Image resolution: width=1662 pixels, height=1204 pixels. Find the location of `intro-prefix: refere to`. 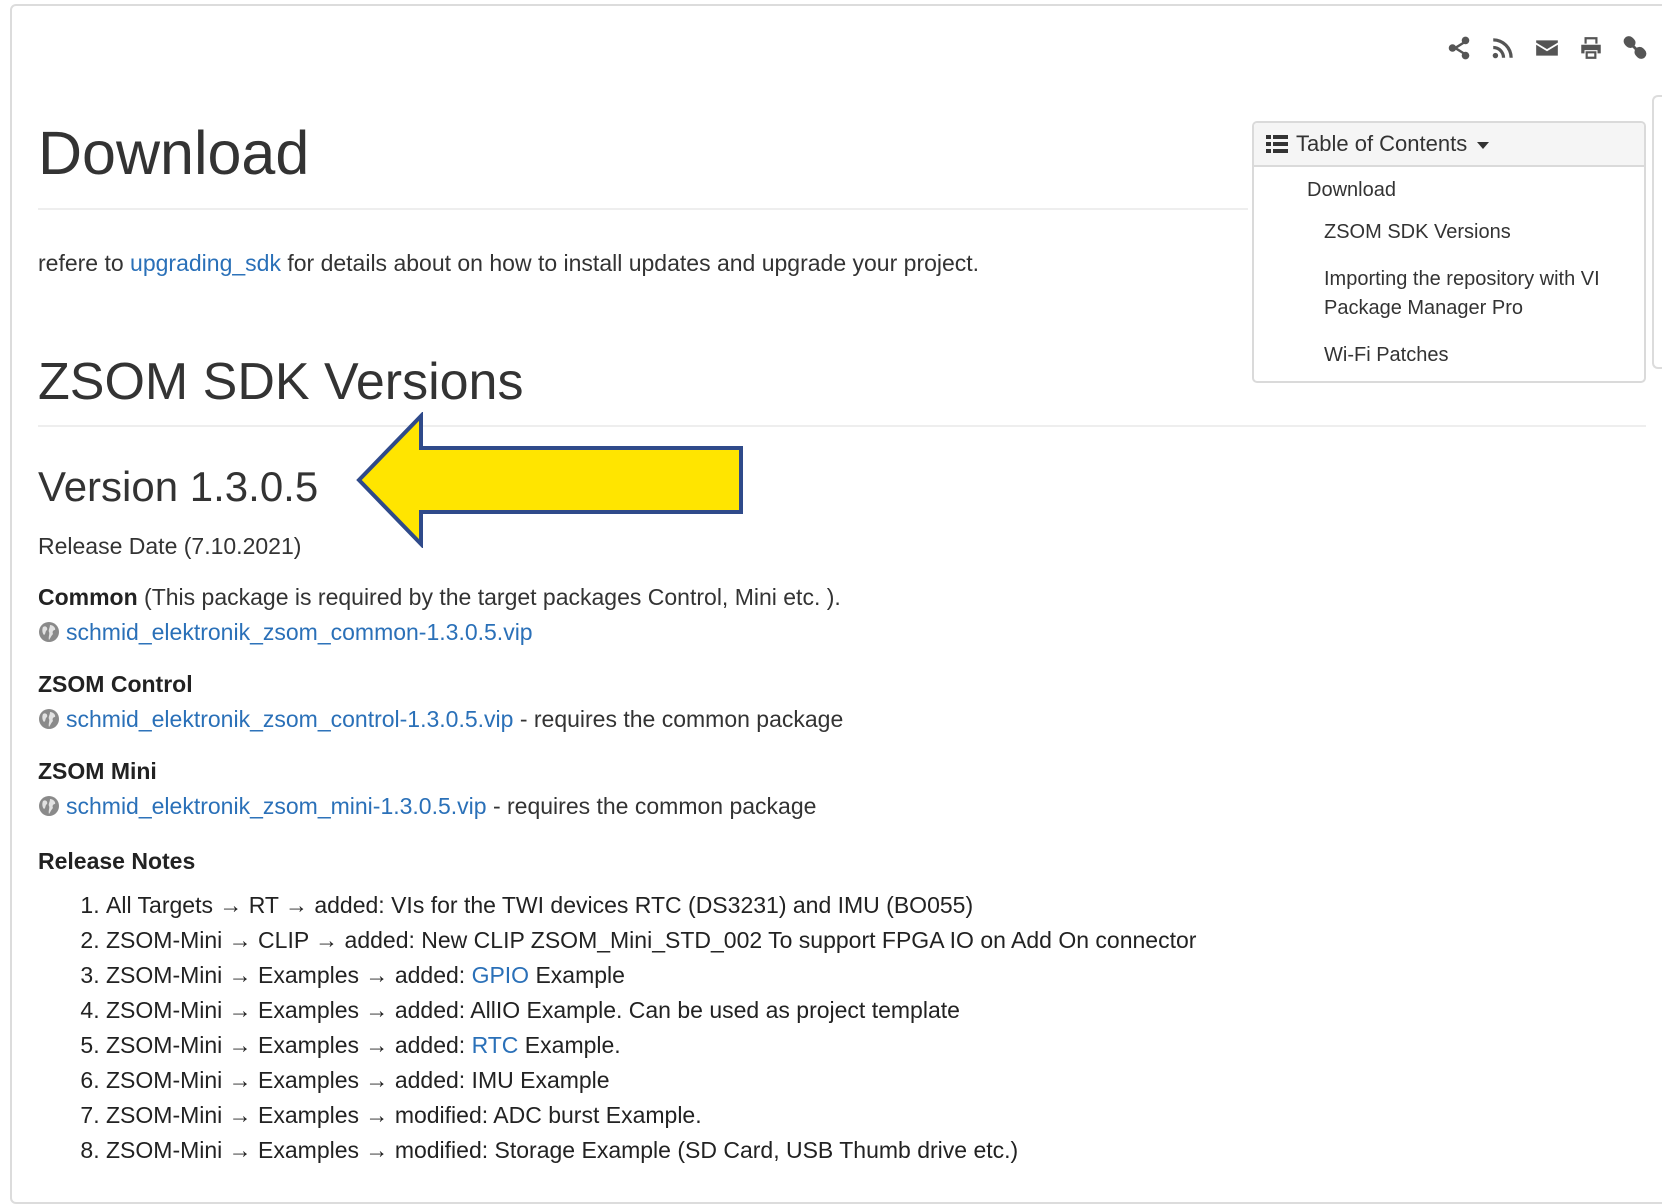

intro-prefix: refere to is located at coordinates (84, 263).